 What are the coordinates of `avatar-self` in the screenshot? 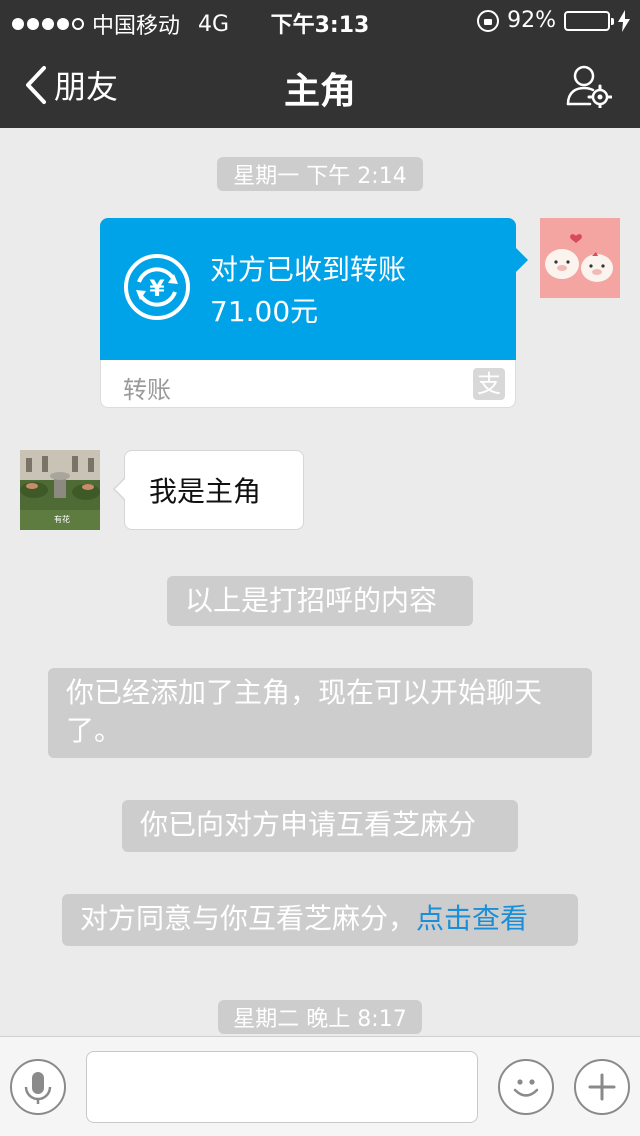 It's located at (580, 258).